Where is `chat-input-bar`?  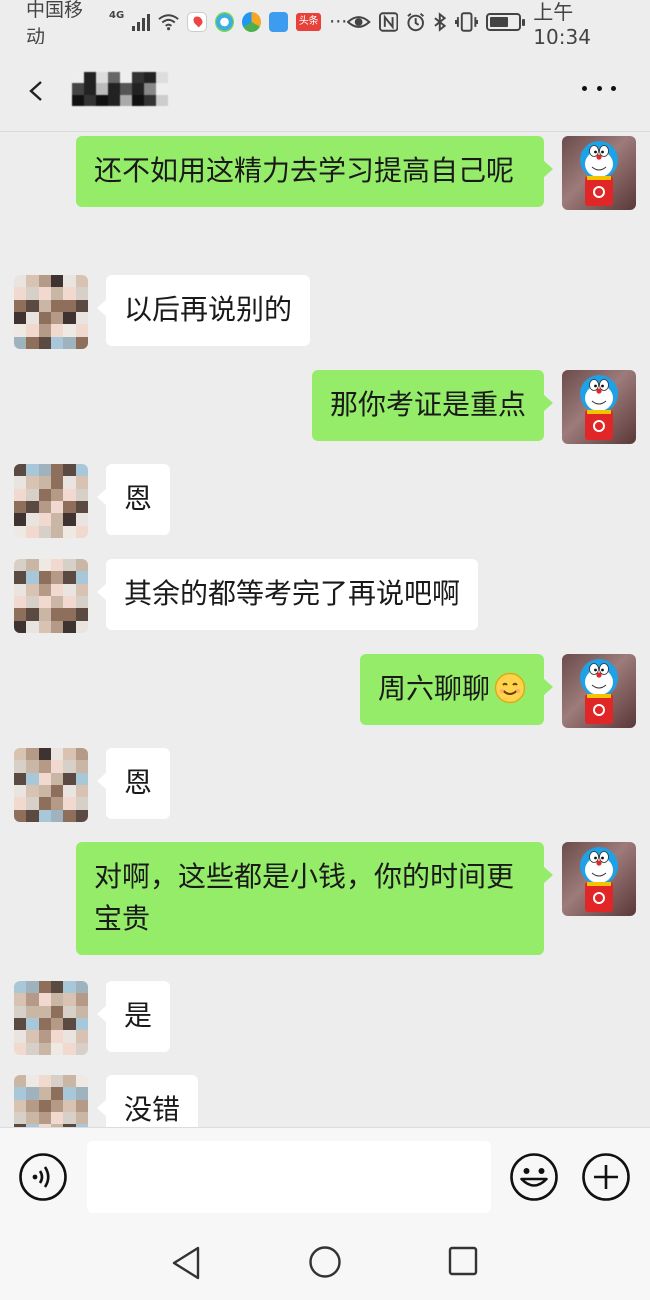
chat-input-bar is located at coordinates (325, 1176).